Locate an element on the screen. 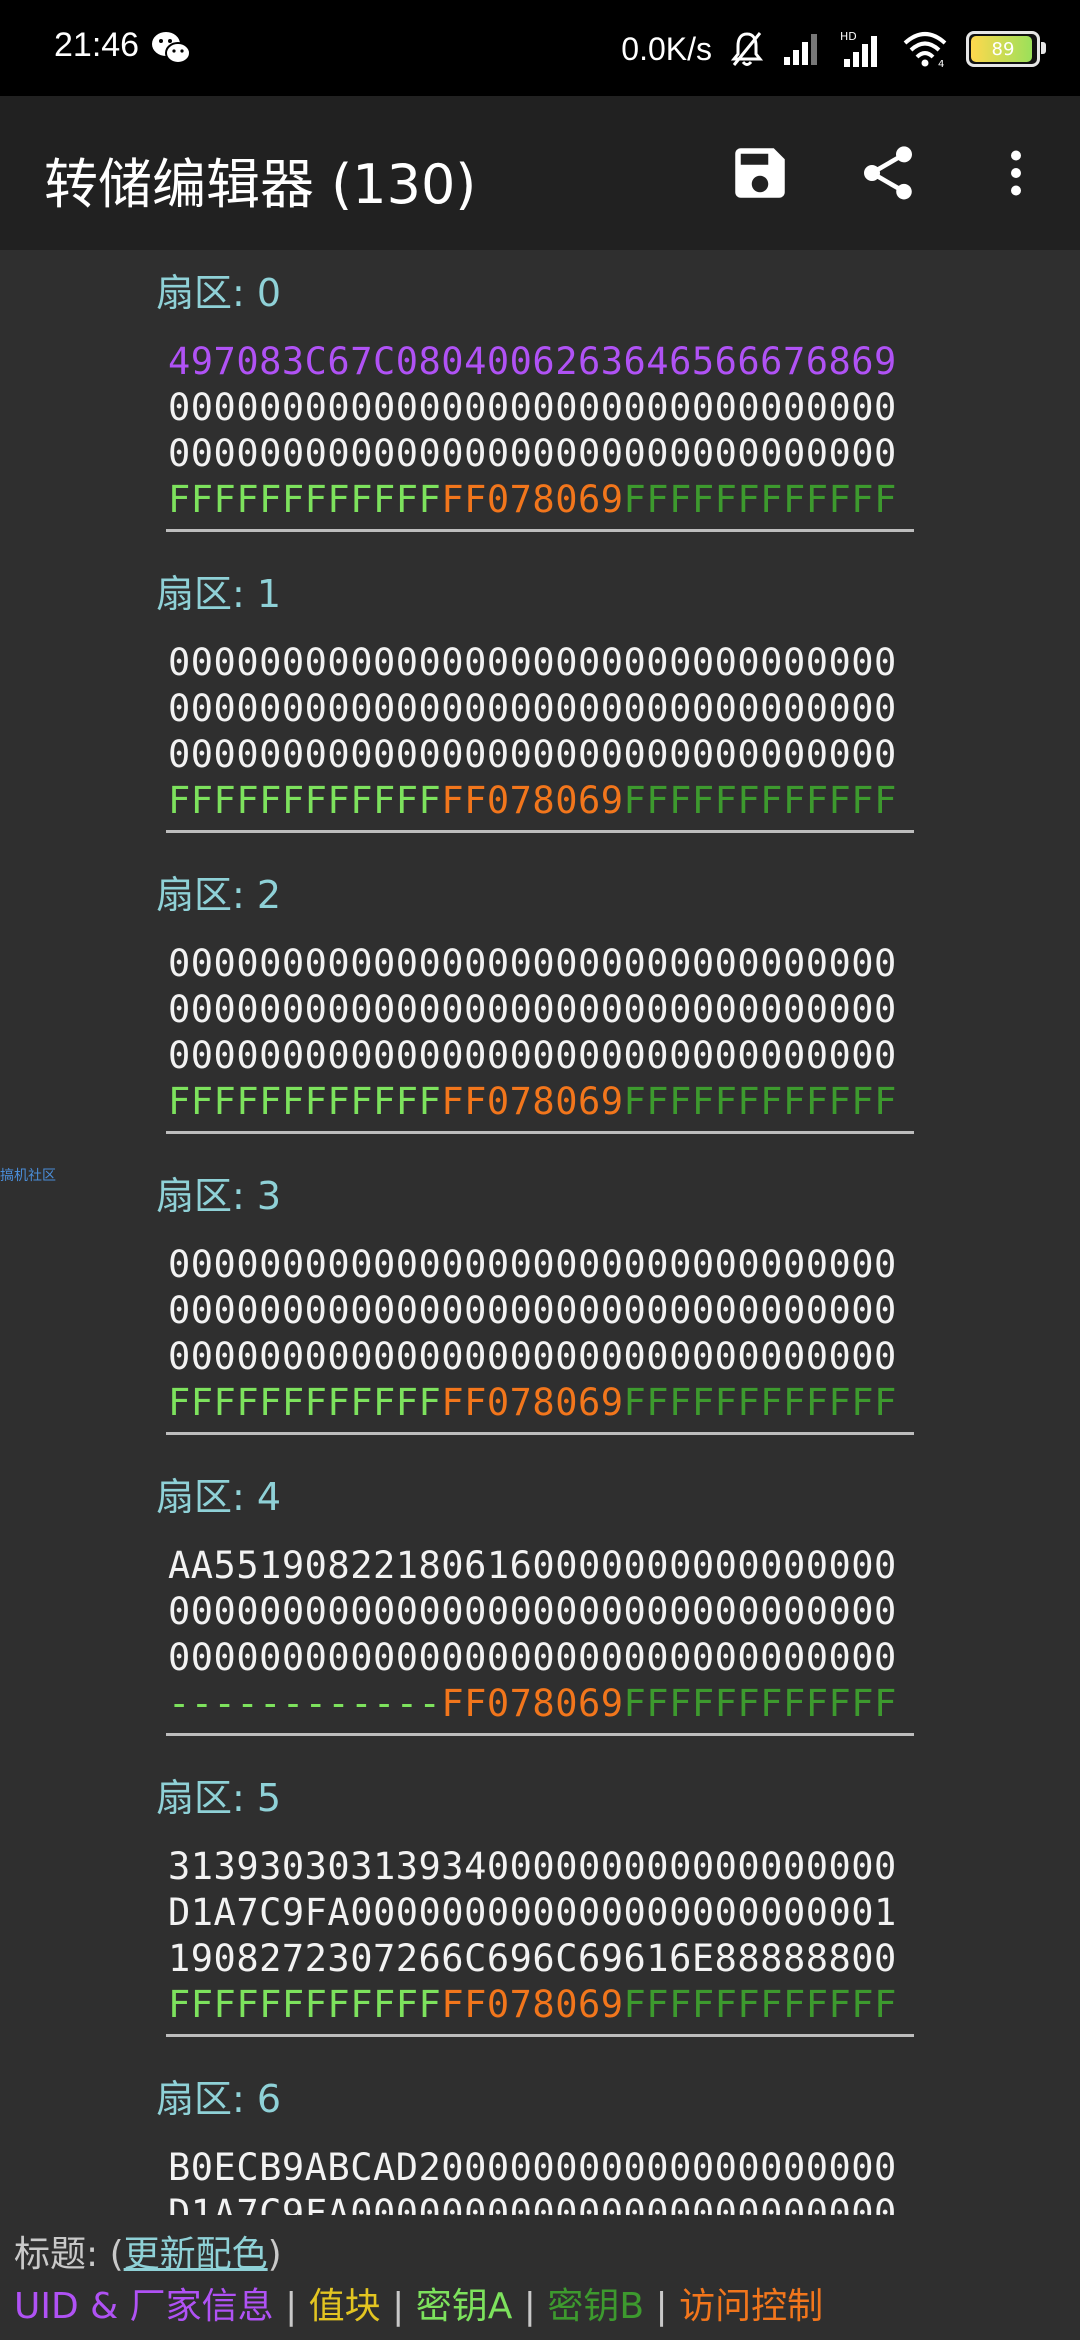 The image size is (1080, 2340). data-segment: D1A7C9FA000000000000000000000000 is located at coordinates (532, 2203).